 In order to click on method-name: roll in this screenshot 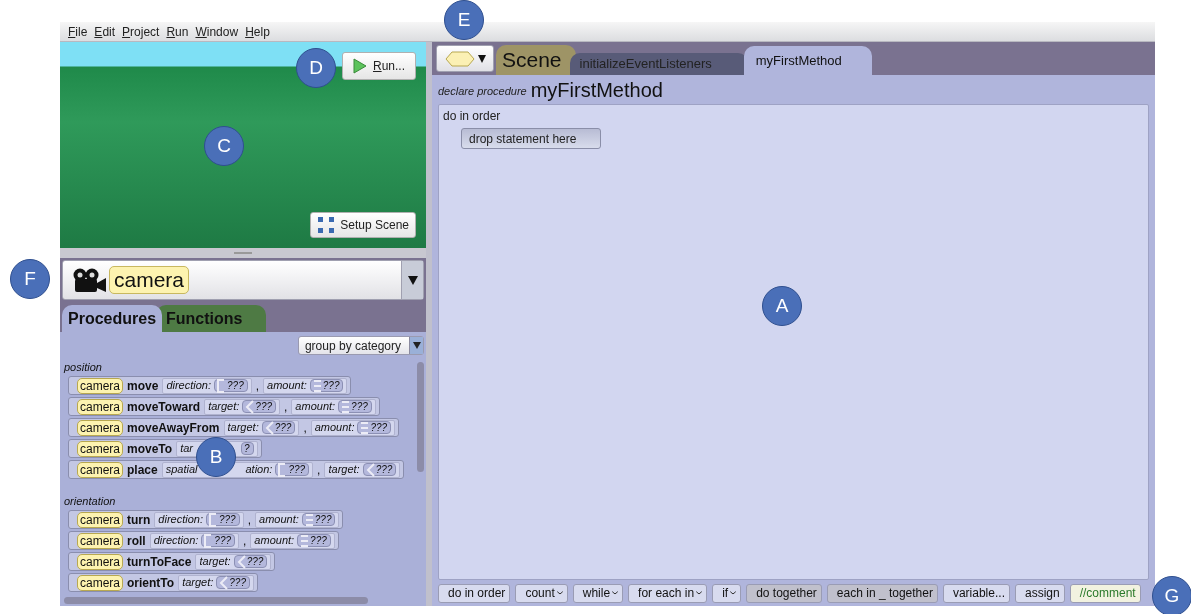, I will do `click(136, 541)`.